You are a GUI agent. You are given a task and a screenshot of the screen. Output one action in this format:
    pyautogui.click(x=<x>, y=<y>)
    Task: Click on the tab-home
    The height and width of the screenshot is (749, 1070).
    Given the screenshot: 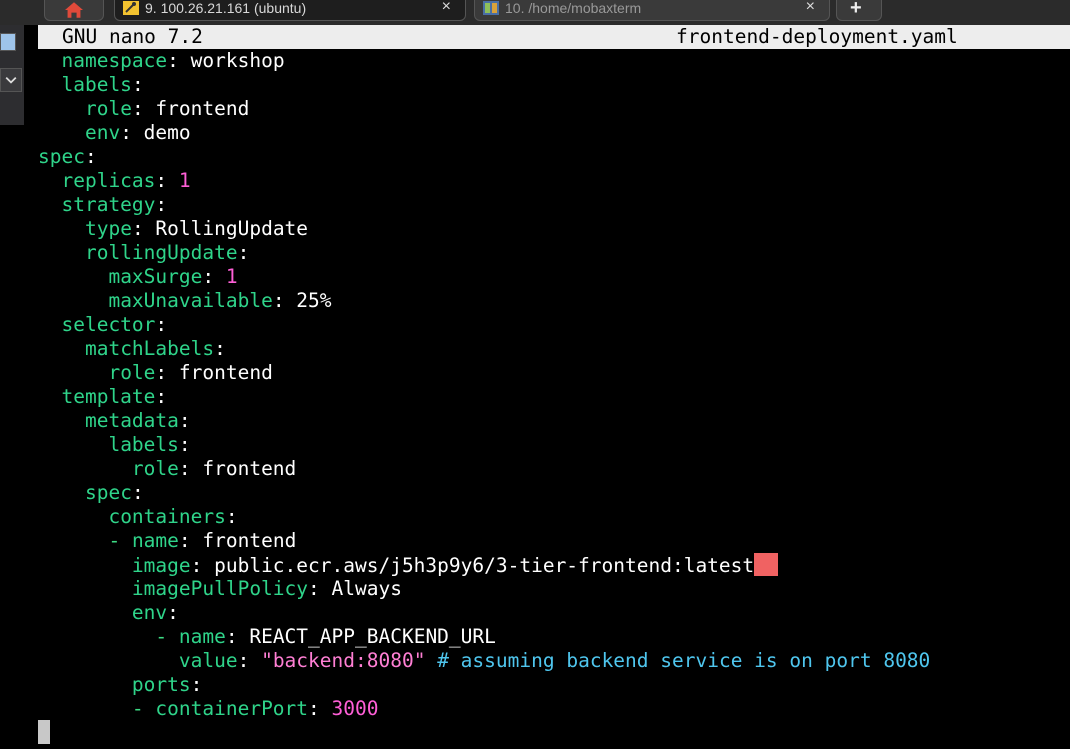 What is the action you would take?
    pyautogui.click(x=74, y=10)
    